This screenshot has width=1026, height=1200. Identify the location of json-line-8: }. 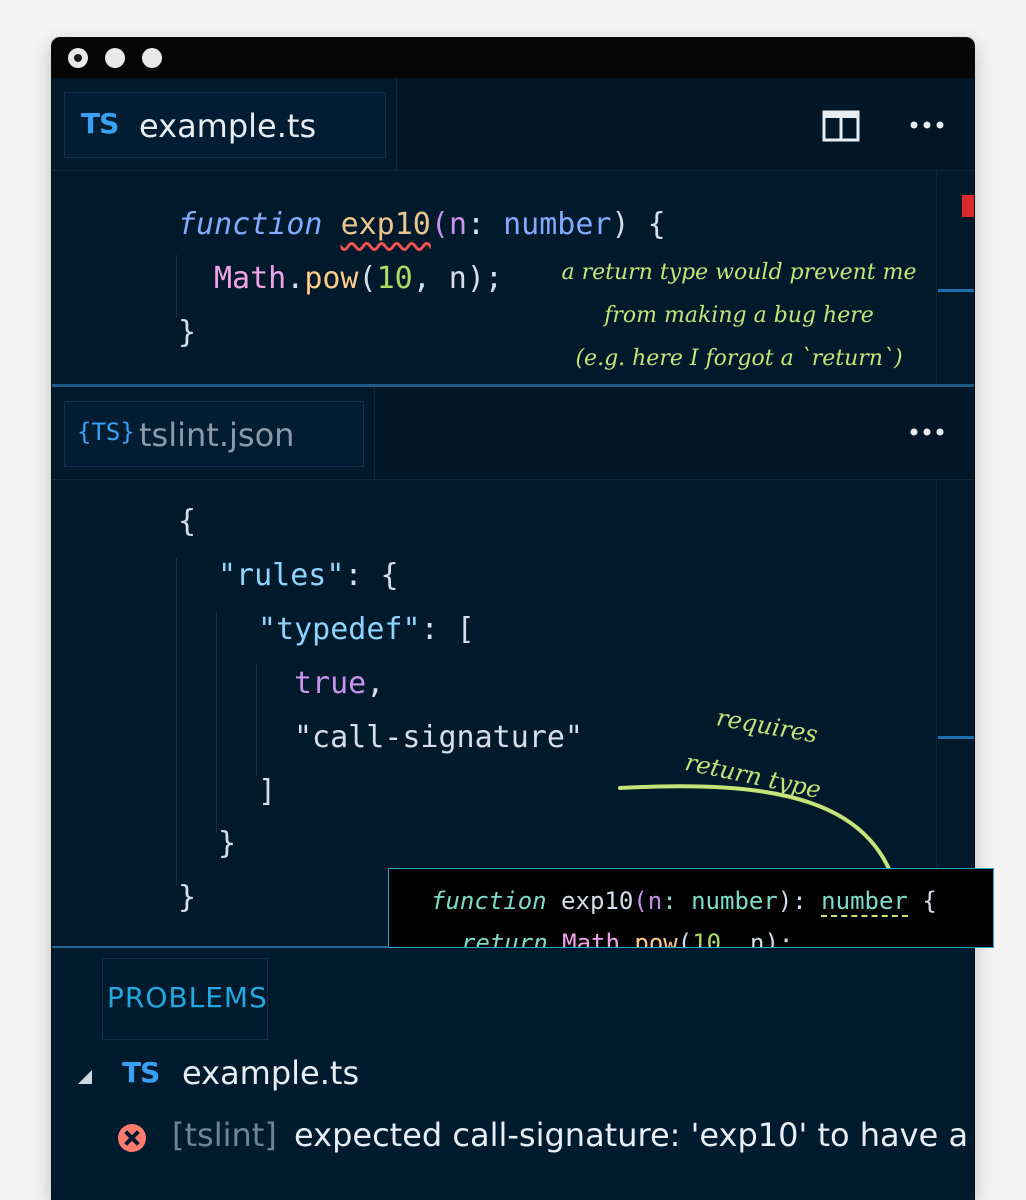
(187, 897).